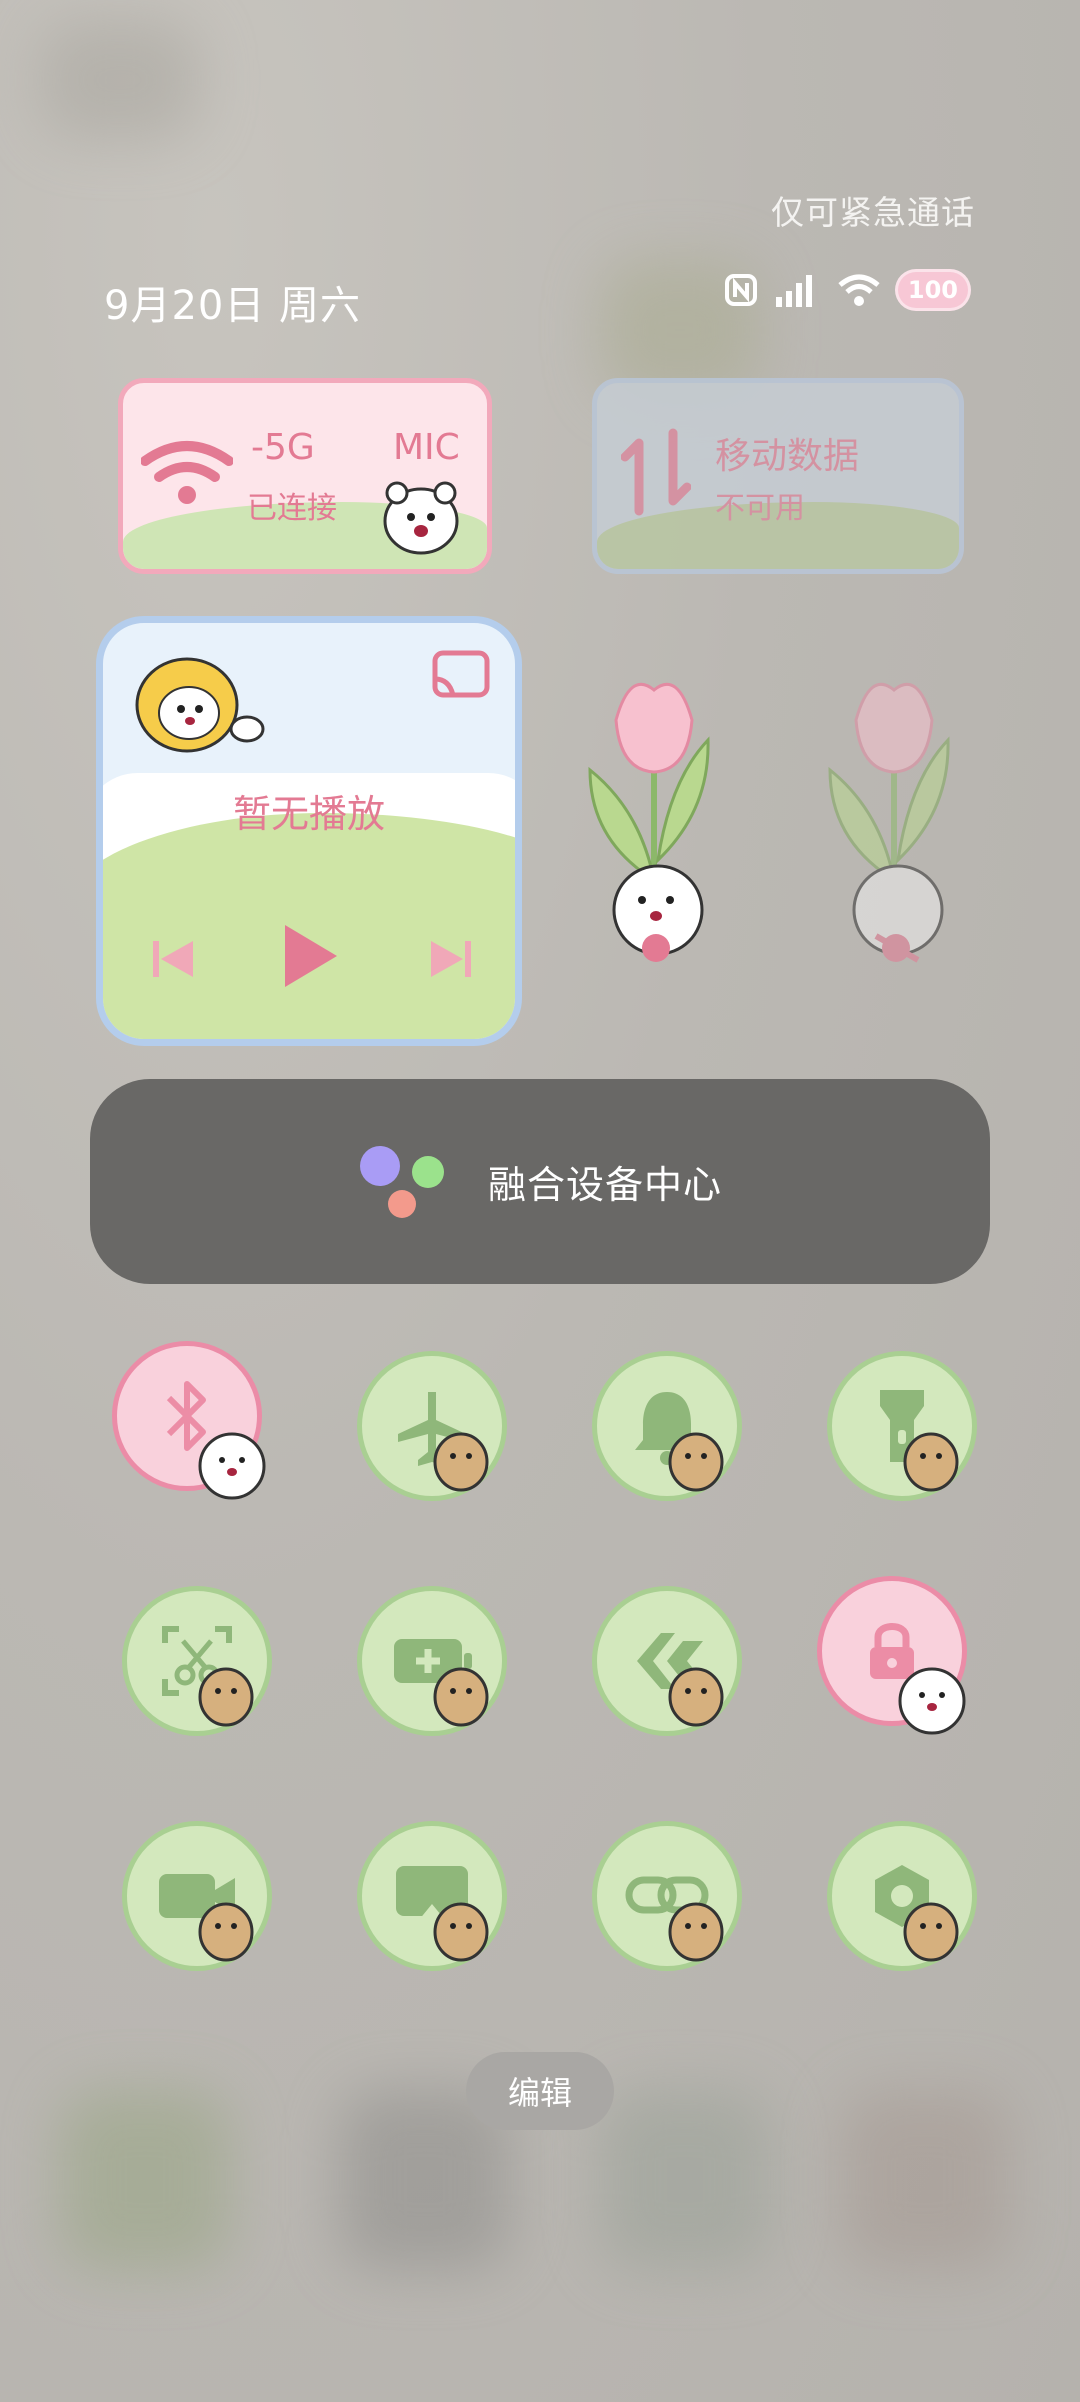 The width and height of the screenshot is (1080, 2402). Describe the element at coordinates (451, 959) in the screenshot. I see `next-track-icon` at that location.